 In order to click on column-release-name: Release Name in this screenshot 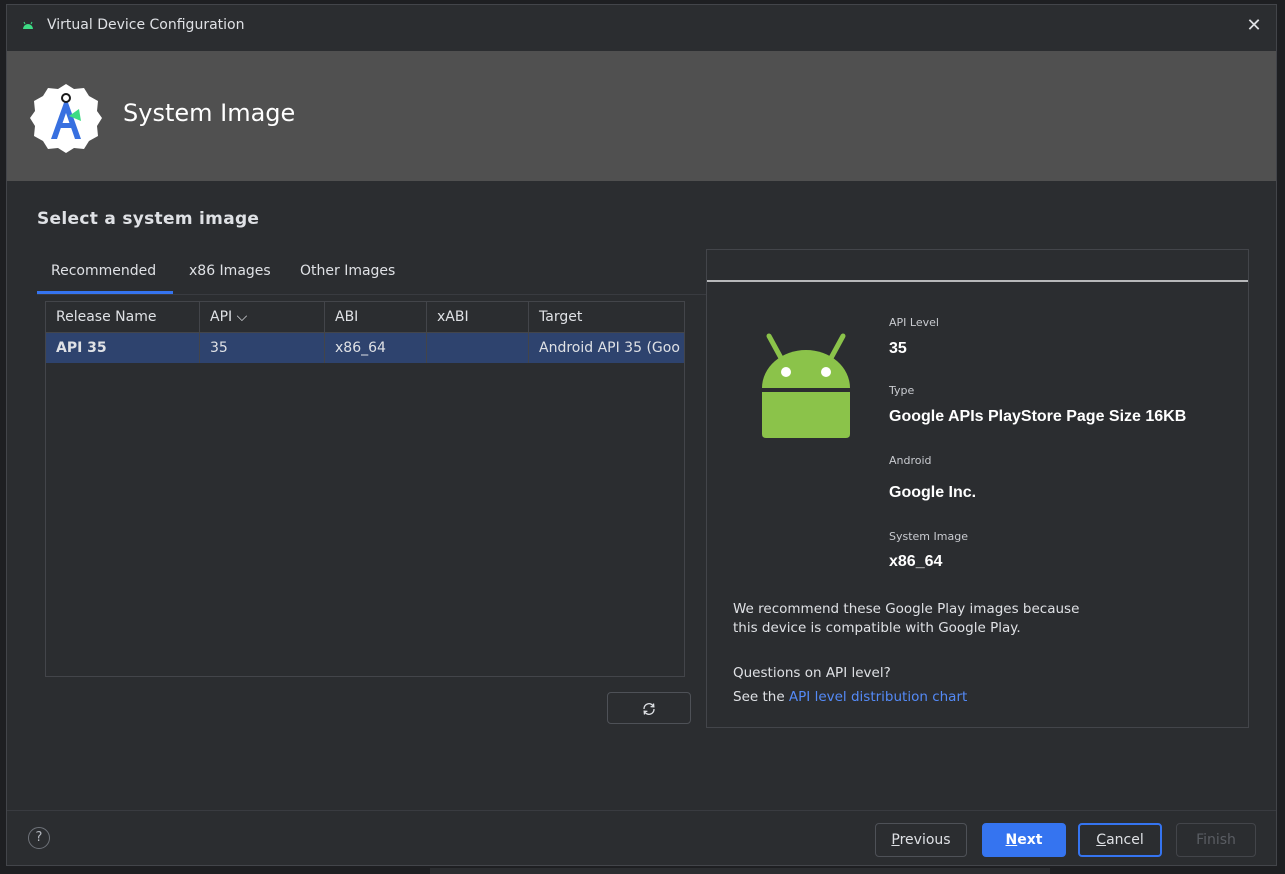, I will do `click(123, 317)`.